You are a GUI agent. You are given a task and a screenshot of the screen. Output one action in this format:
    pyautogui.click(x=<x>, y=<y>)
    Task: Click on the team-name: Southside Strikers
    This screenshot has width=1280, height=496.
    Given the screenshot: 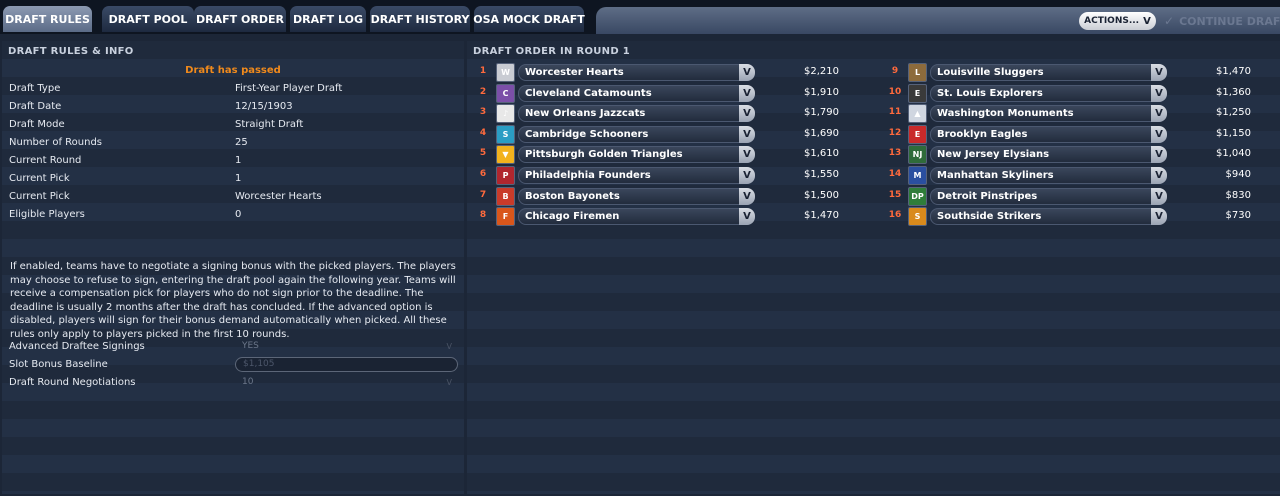 What is the action you would take?
    pyautogui.click(x=1048, y=217)
    